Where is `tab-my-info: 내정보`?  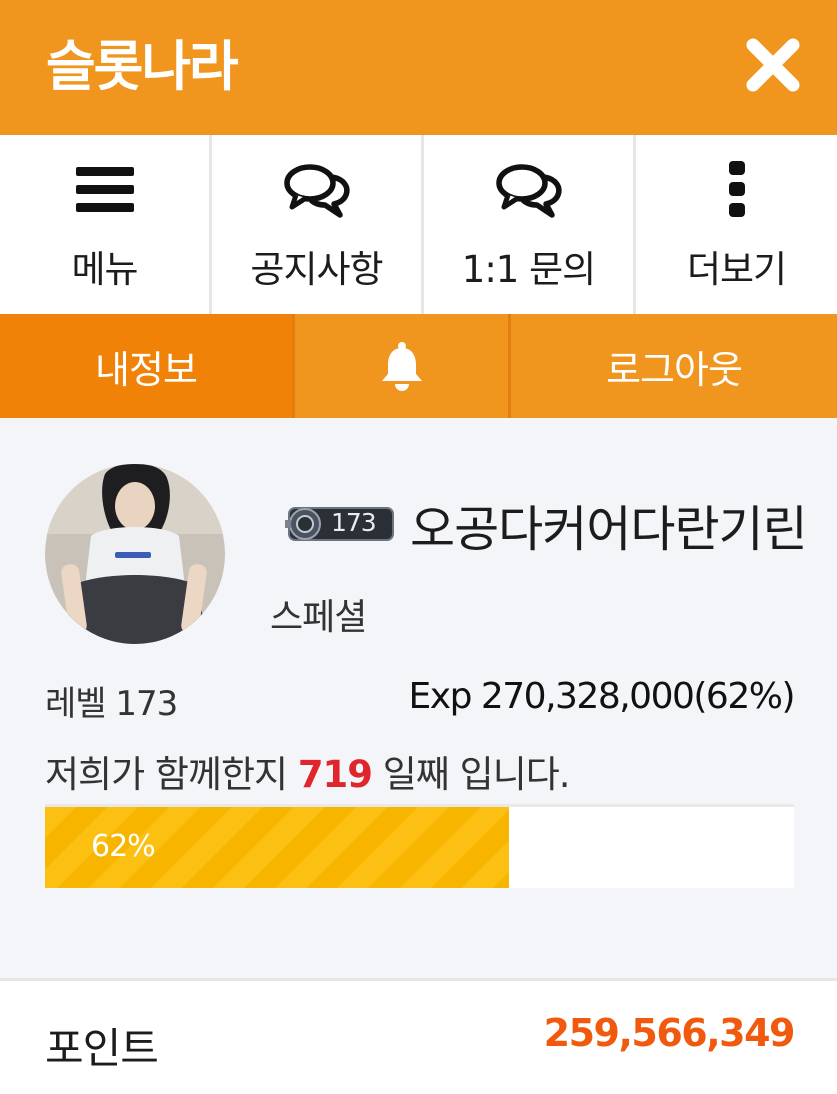
tab-my-info: 내정보 is located at coordinates (146, 366).